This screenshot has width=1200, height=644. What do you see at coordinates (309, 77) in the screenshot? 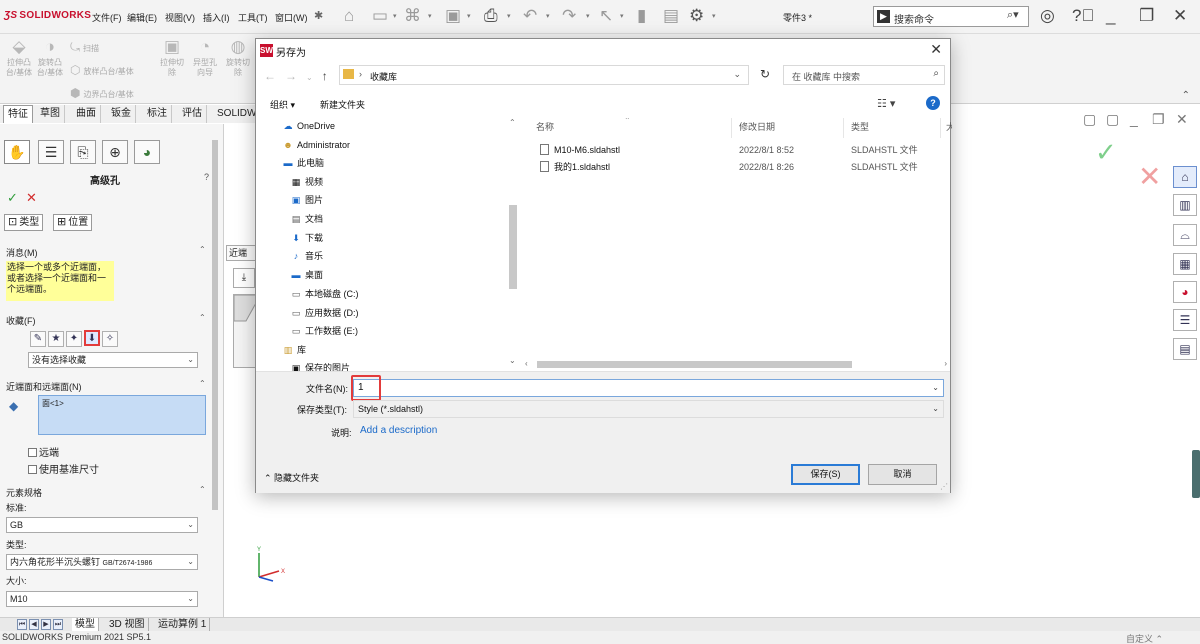
I see `recent-dropdown-icon: ⌄` at bounding box center [309, 77].